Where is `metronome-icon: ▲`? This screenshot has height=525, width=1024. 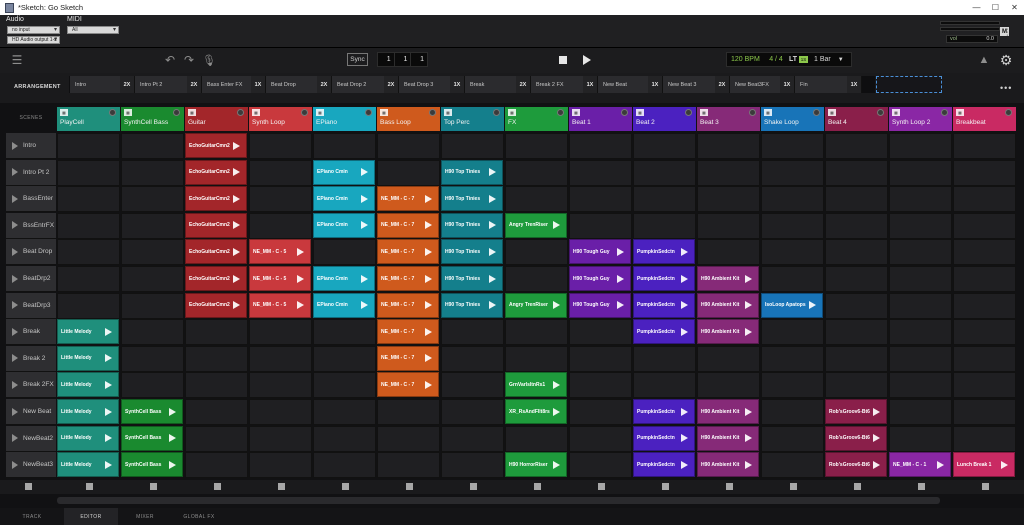
metronome-icon: ▲ is located at coordinates (984, 60).